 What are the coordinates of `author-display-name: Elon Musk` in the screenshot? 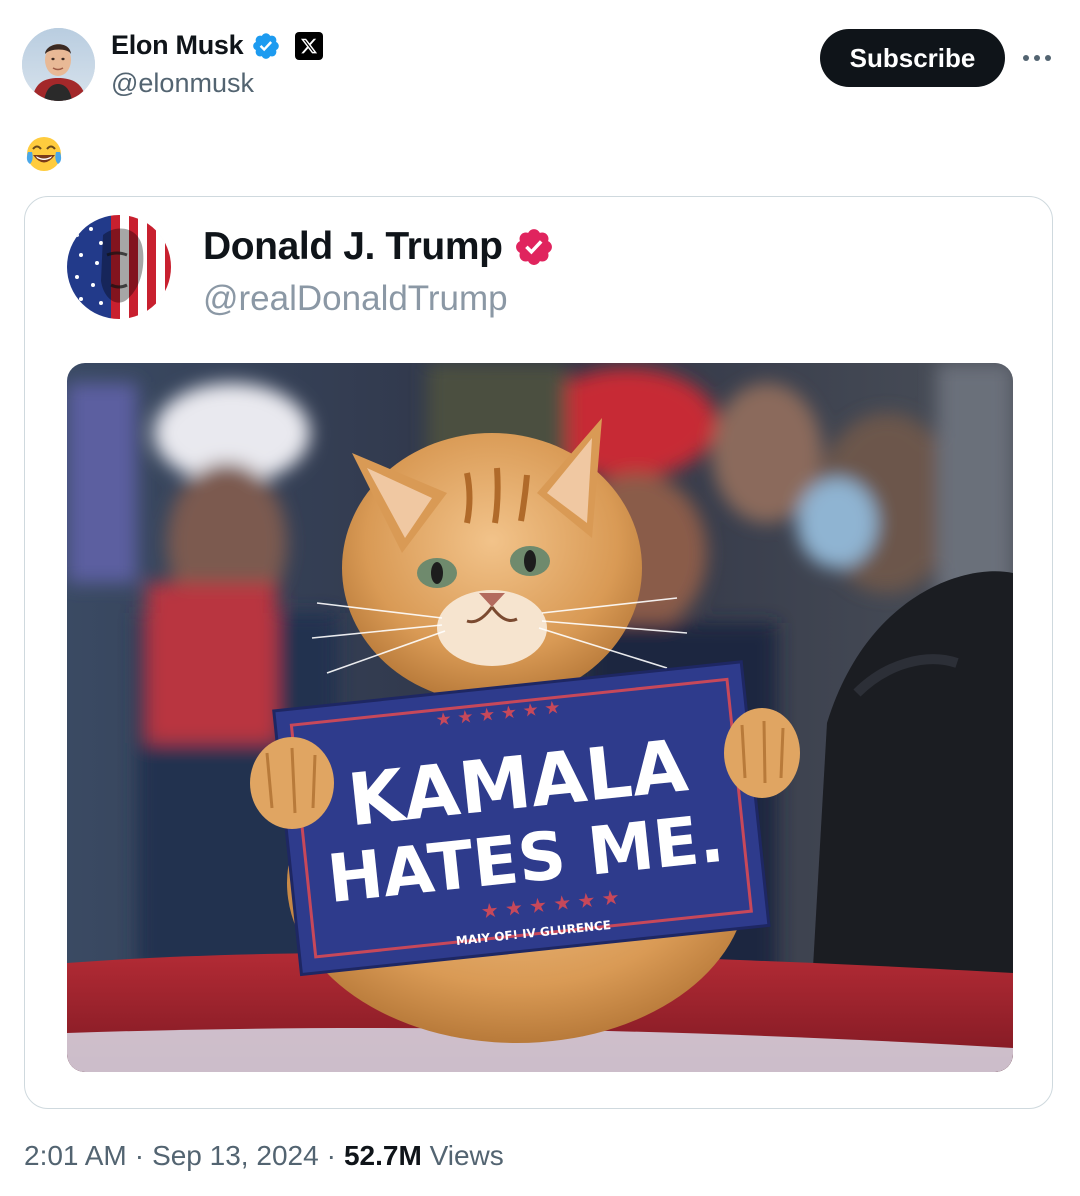 It's located at (177, 45).